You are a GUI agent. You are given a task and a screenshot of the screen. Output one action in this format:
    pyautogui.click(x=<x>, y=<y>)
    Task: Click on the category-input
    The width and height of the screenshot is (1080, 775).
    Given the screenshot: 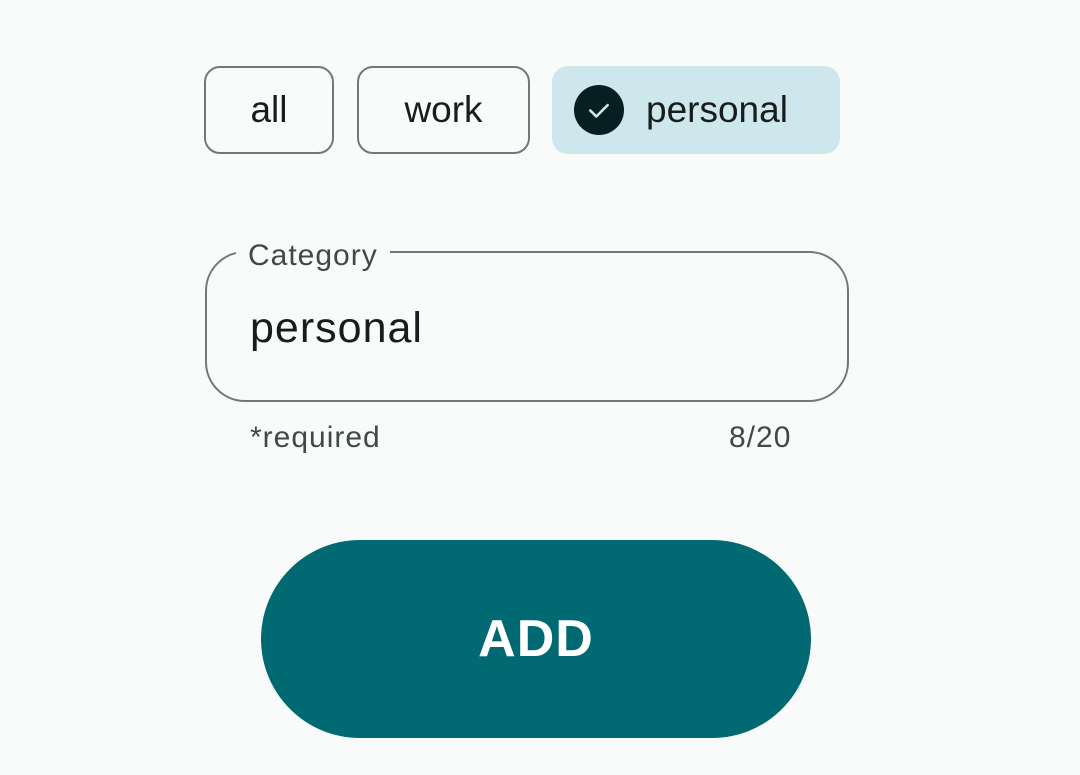 What is the action you would take?
    pyautogui.click(x=530, y=328)
    